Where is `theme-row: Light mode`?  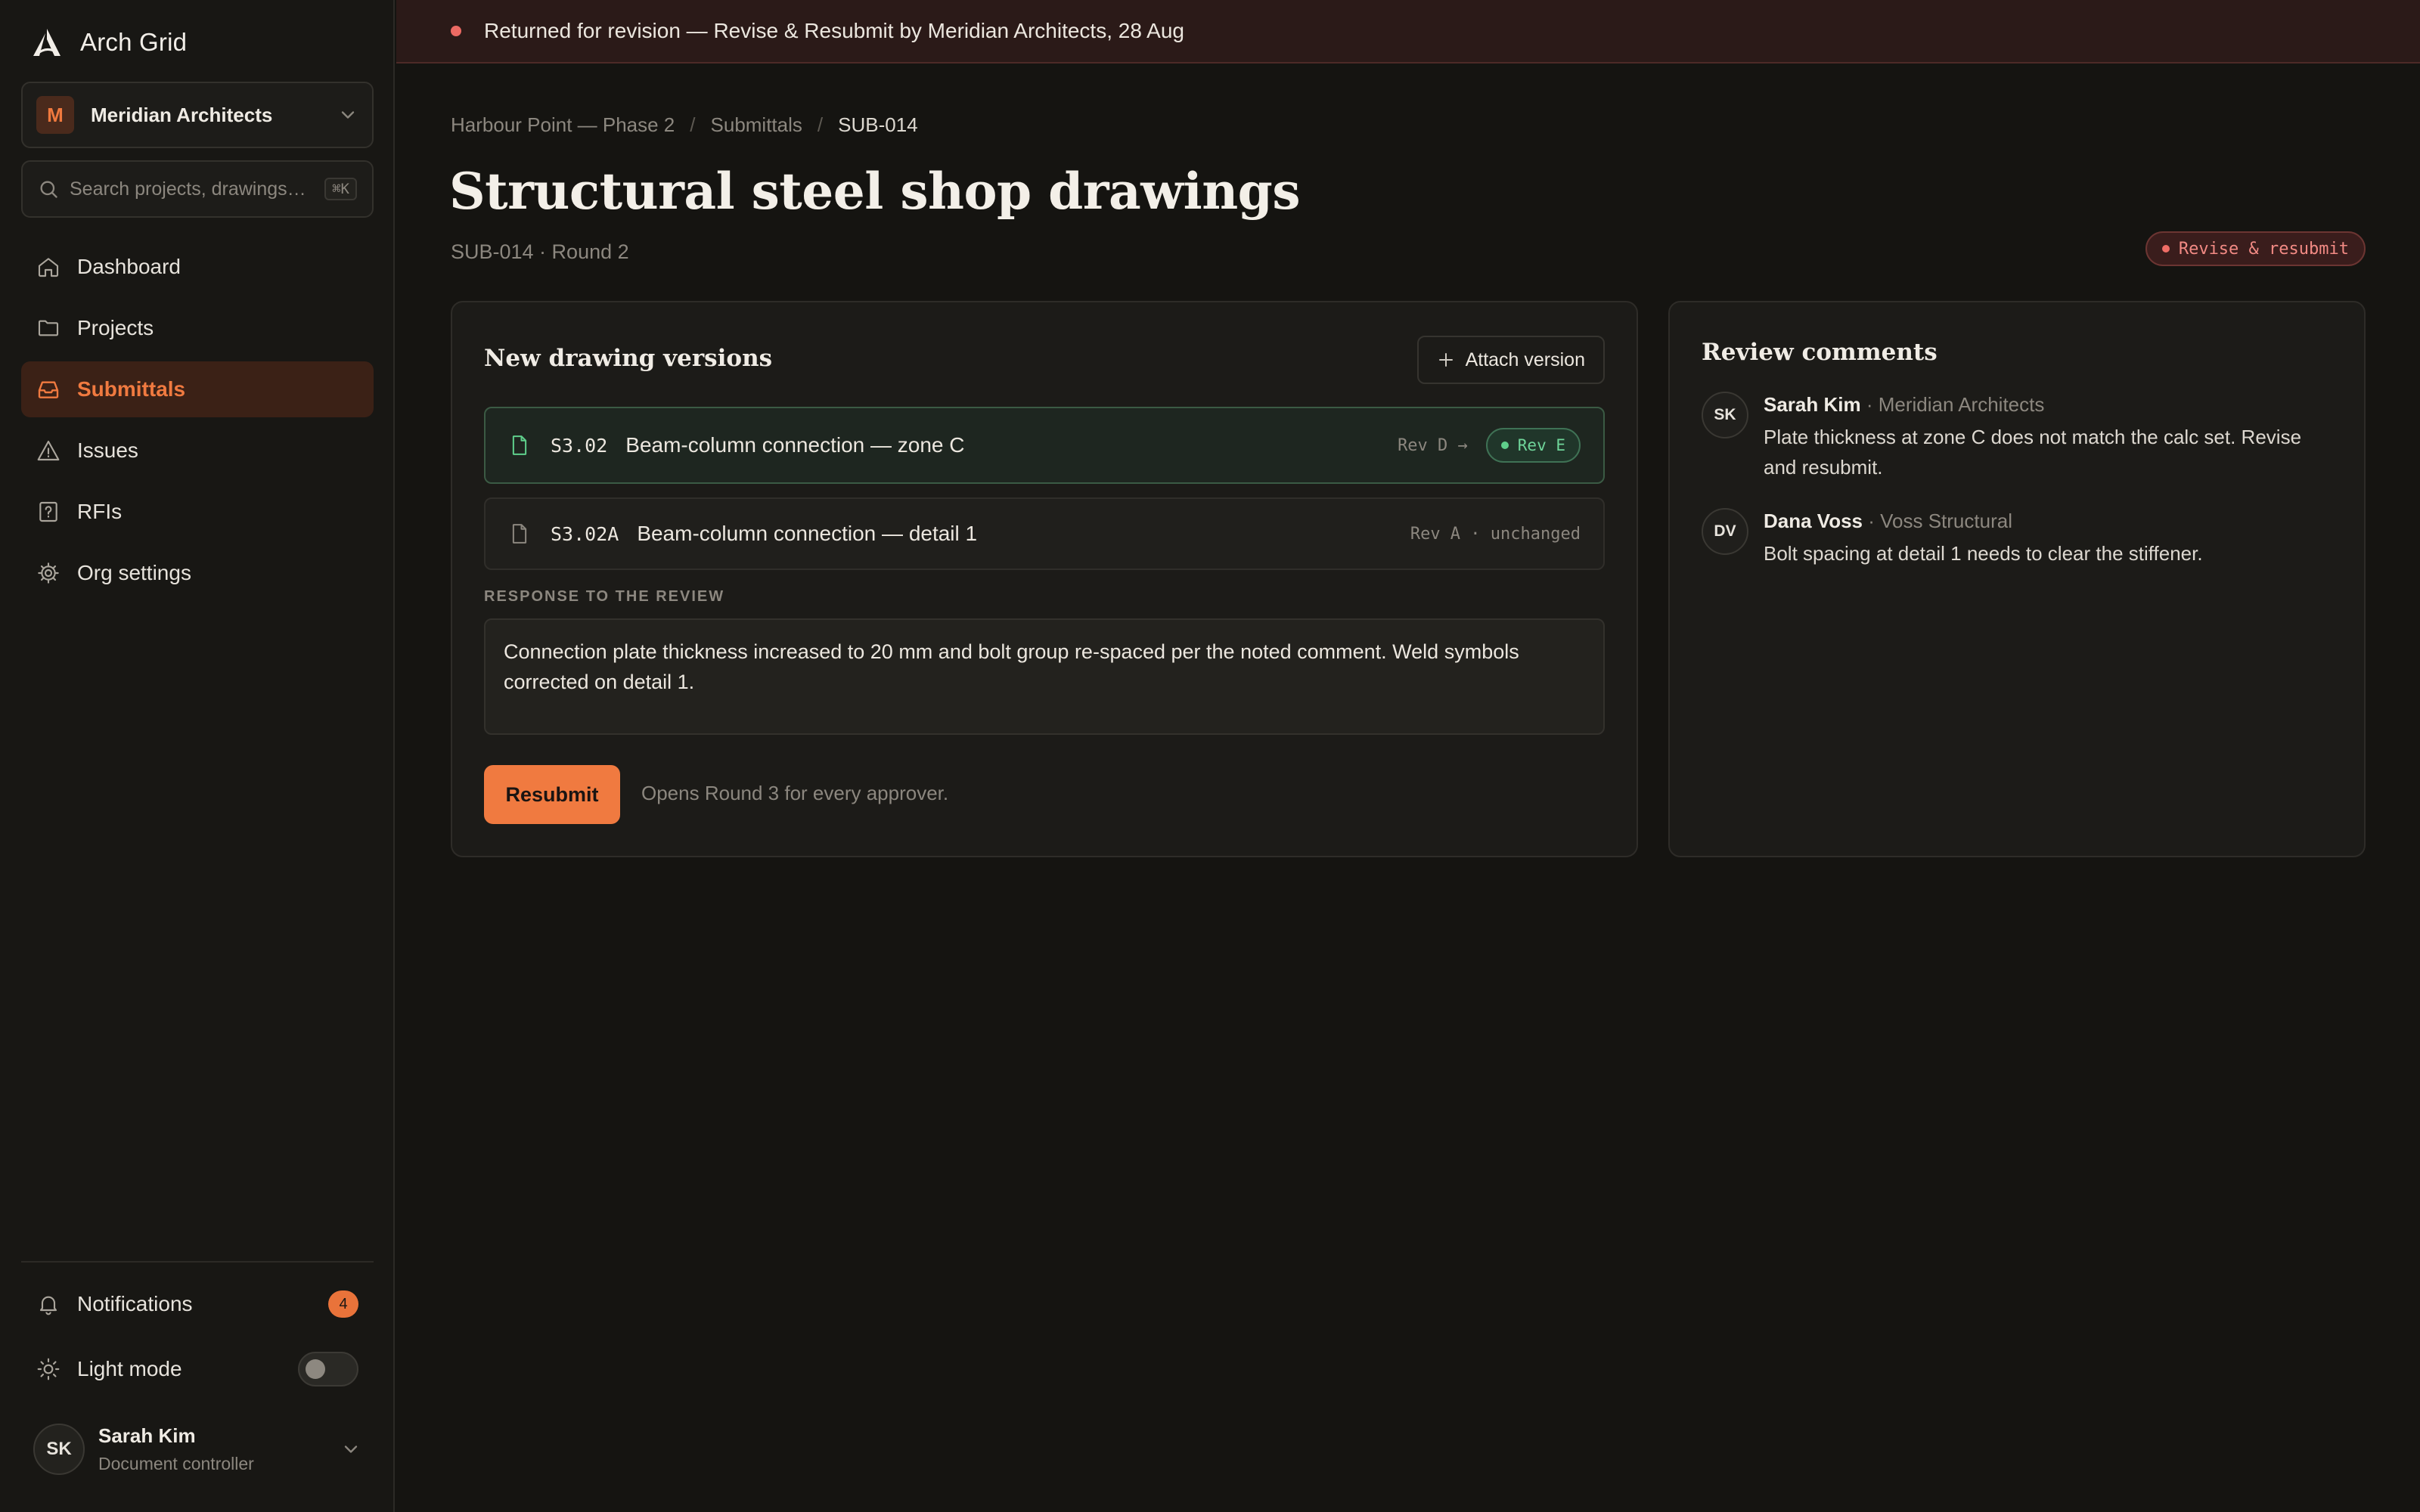 theme-row: Light mode is located at coordinates (197, 1369).